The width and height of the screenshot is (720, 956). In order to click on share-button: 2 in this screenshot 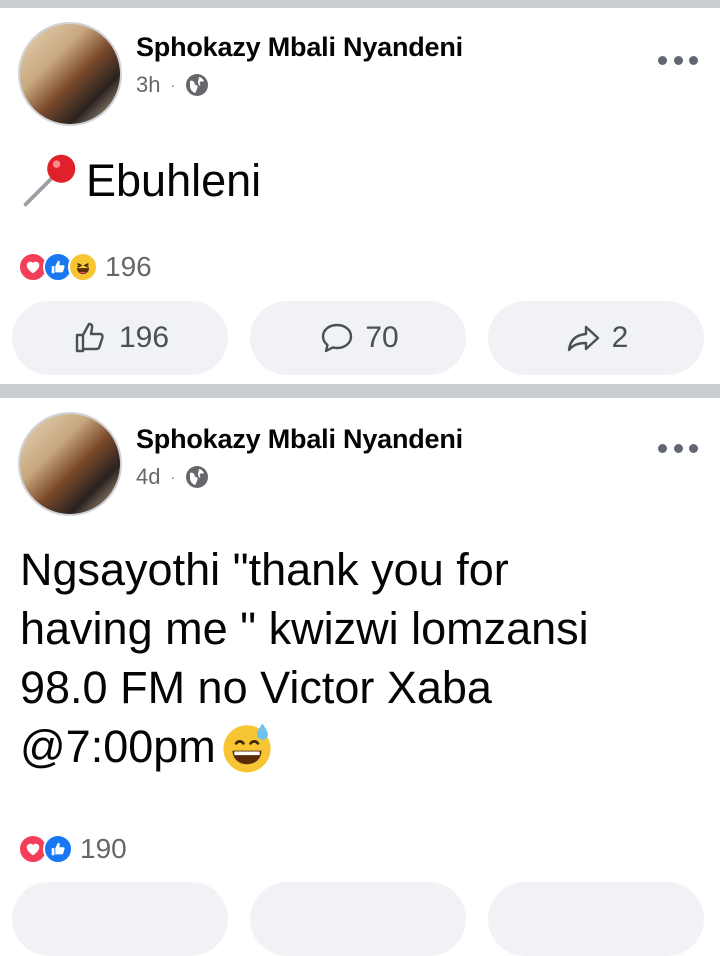, I will do `click(596, 338)`.